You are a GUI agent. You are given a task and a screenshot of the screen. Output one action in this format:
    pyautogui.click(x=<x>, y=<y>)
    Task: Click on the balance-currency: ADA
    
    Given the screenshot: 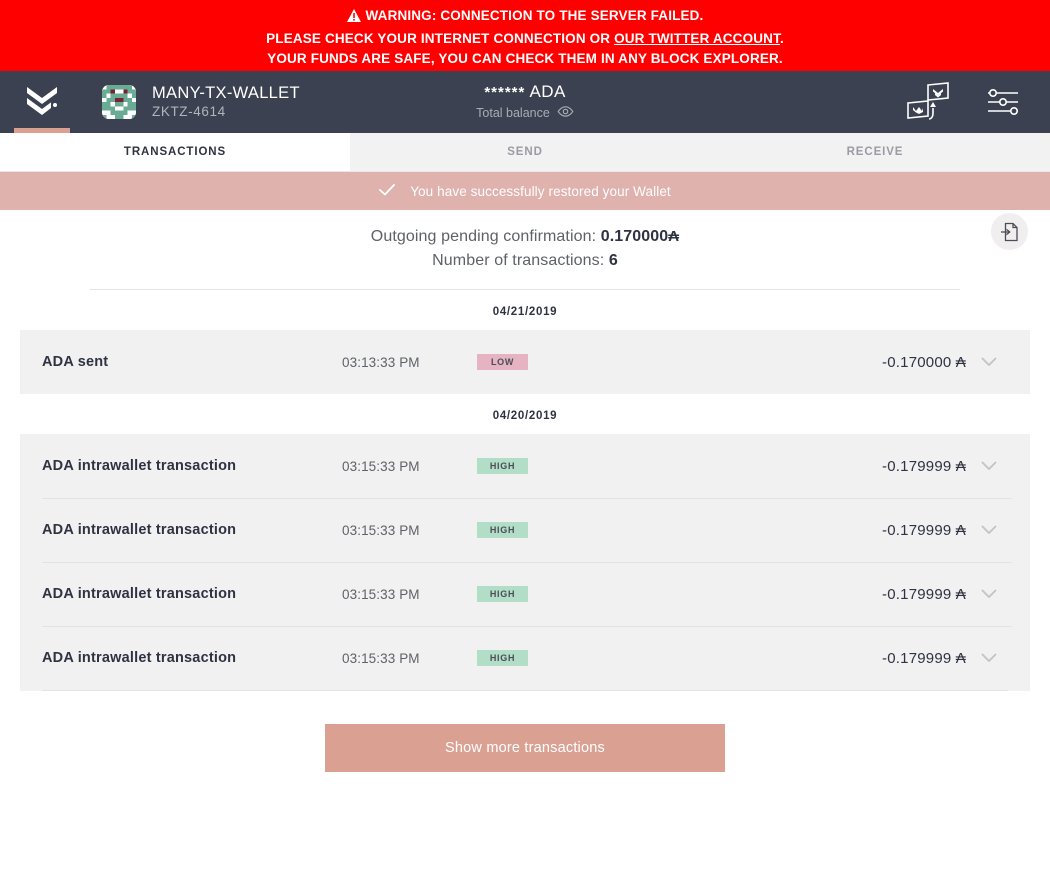 What is the action you would take?
    pyautogui.click(x=547, y=91)
    